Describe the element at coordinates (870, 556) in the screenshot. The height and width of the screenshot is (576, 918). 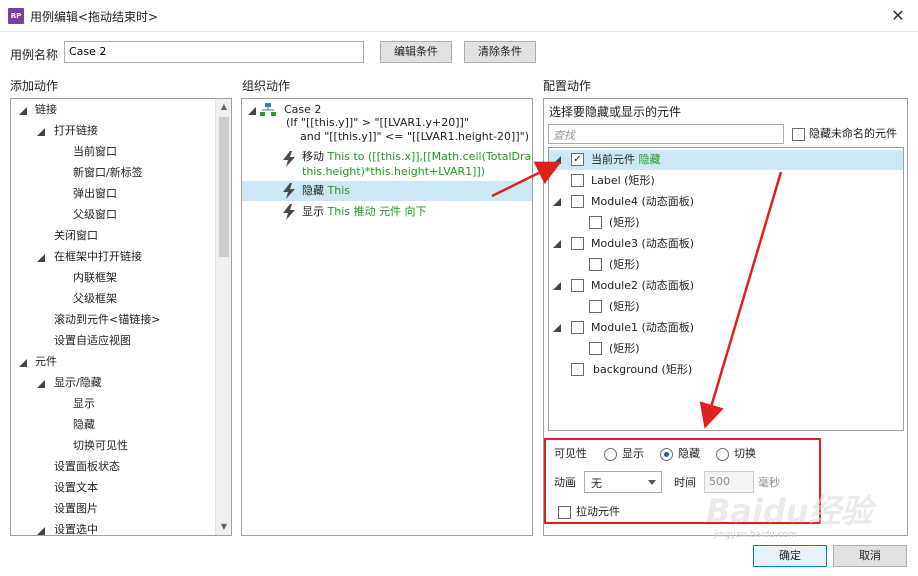
I see `cancel-button: 取消` at that location.